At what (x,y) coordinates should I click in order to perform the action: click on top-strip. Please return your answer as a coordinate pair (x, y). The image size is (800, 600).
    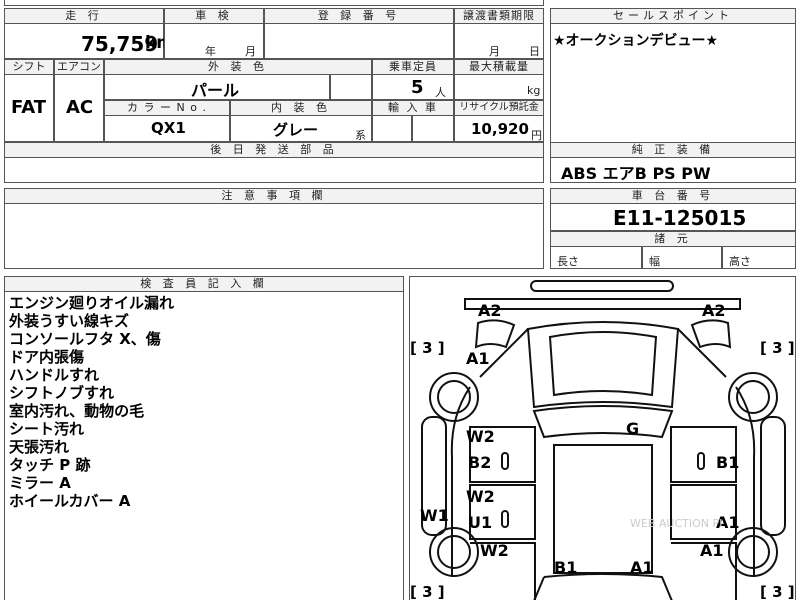
    Looking at the image, I should click on (274, 3).